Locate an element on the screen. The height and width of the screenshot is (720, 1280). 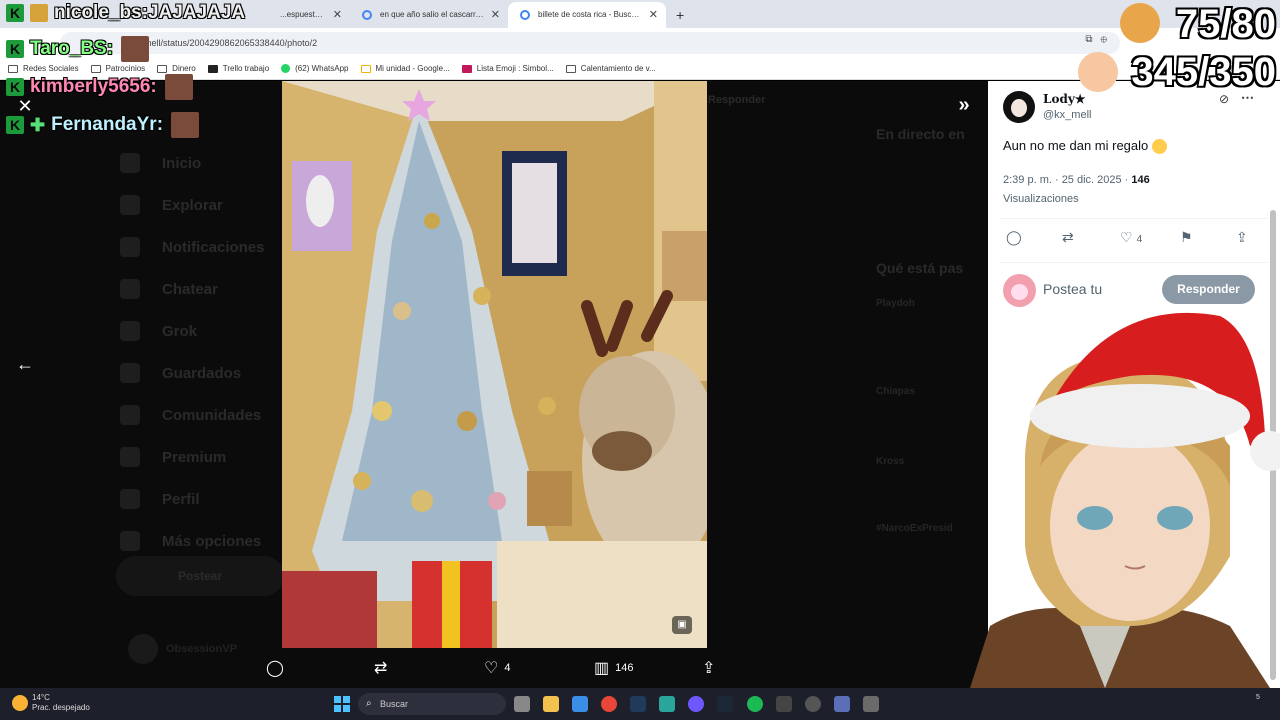
chat-username: nicole_bs is located at coordinates (98, 12).